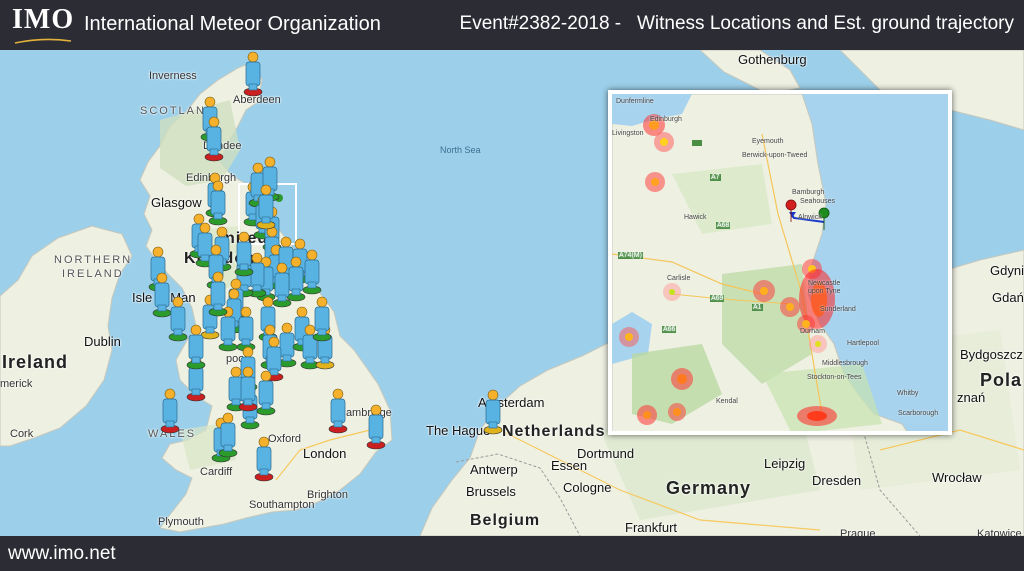 The width and height of the screenshot is (1024, 571). What do you see at coordinates (757, 307) in the screenshot?
I see `inset-road-a1: A1` at bounding box center [757, 307].